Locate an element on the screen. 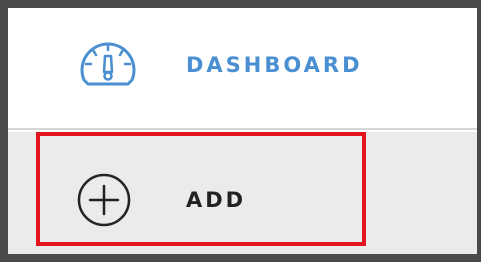 The height and width of the screenshot is (262, 481). sidebar-item-label: DASHBOARD is located at coordinates (274, 65).